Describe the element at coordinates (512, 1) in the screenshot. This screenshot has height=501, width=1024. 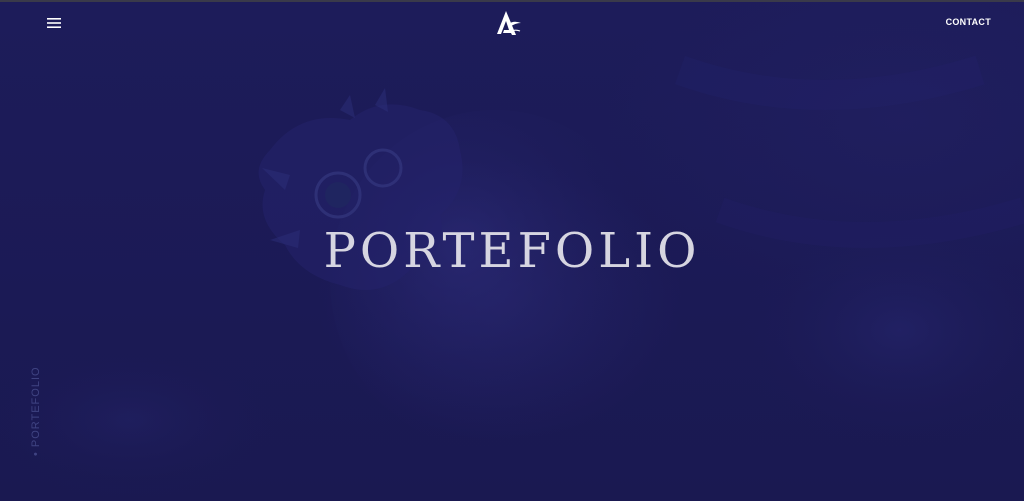
I see `window-top-border` at that location.